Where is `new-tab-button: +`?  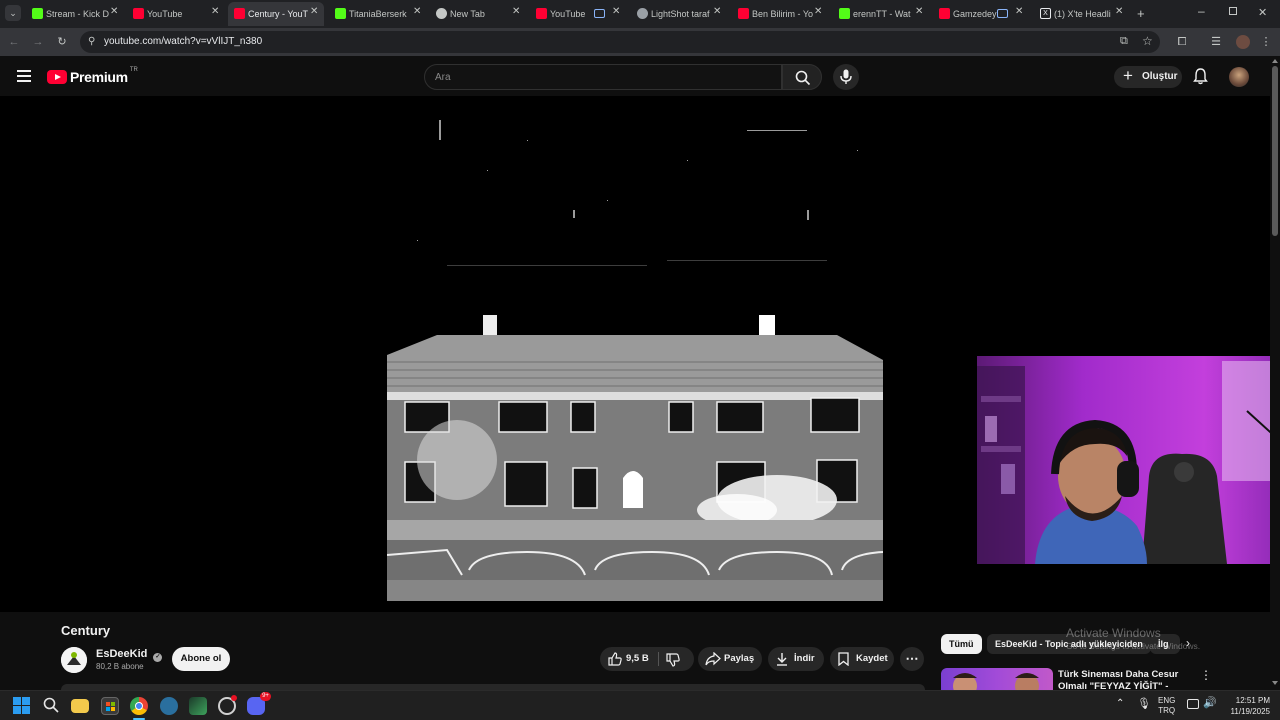 new-tab-button: + is located at coordinates (1141, 13).